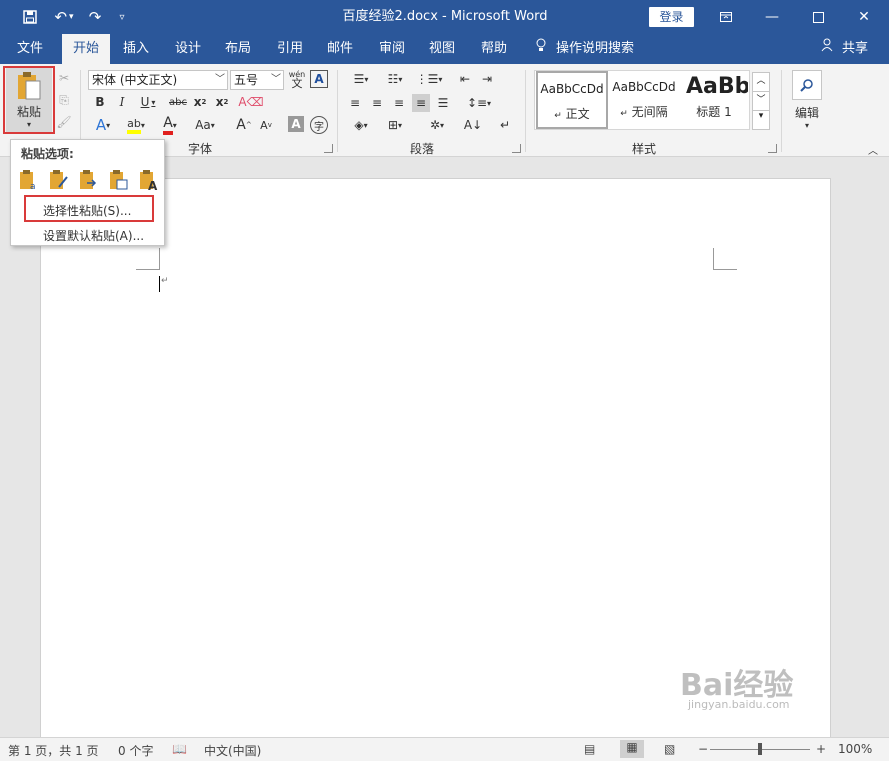 The width and height of the screenshot is (889, 761). I want to click on style-normal: AaBbCcDd ↵ 正文, so click(572, 100).